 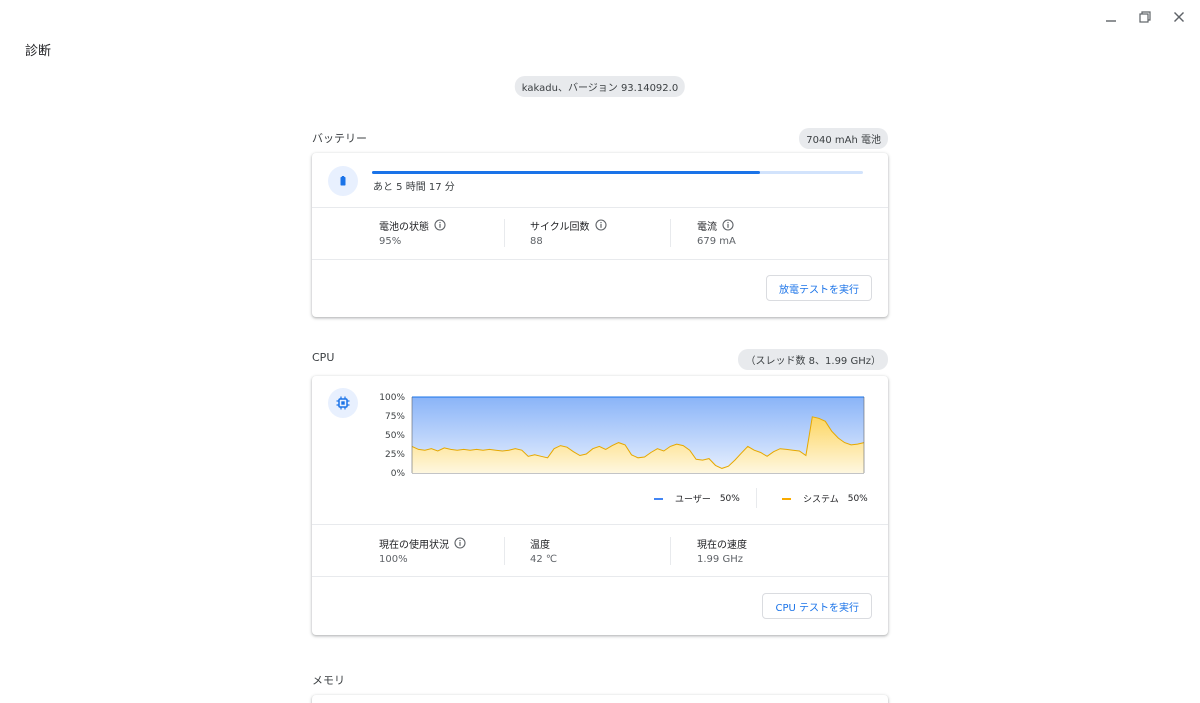 What do you see at coordinates (817, 606) in the screenshot?
I see `run-cpu-test-button: CPU テストを実行` at bounding box center [817, 606].